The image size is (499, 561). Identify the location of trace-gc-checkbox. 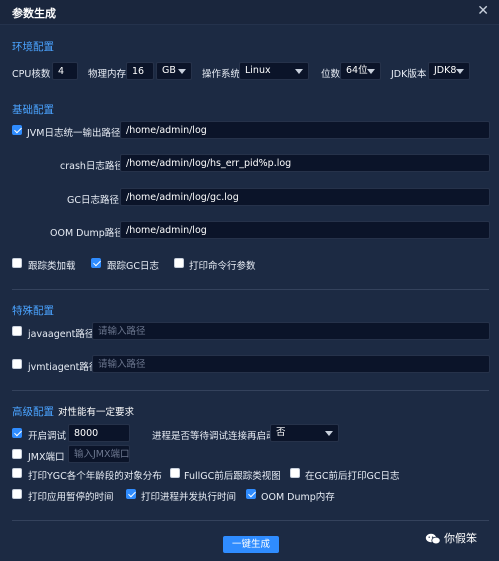
(96, 263).